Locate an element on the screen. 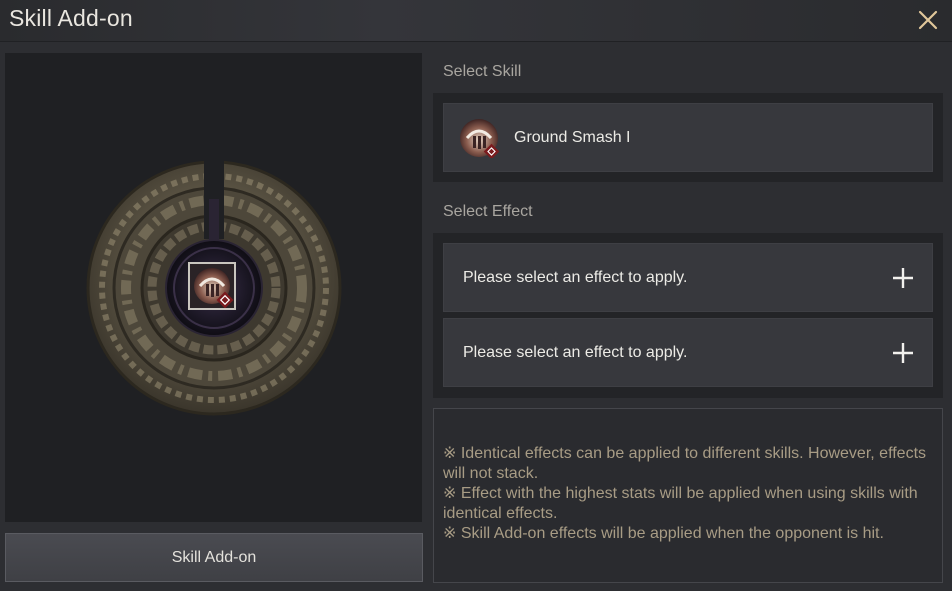  selected-skill-slot: Ground Smash I is located at coordinates (688, 137).